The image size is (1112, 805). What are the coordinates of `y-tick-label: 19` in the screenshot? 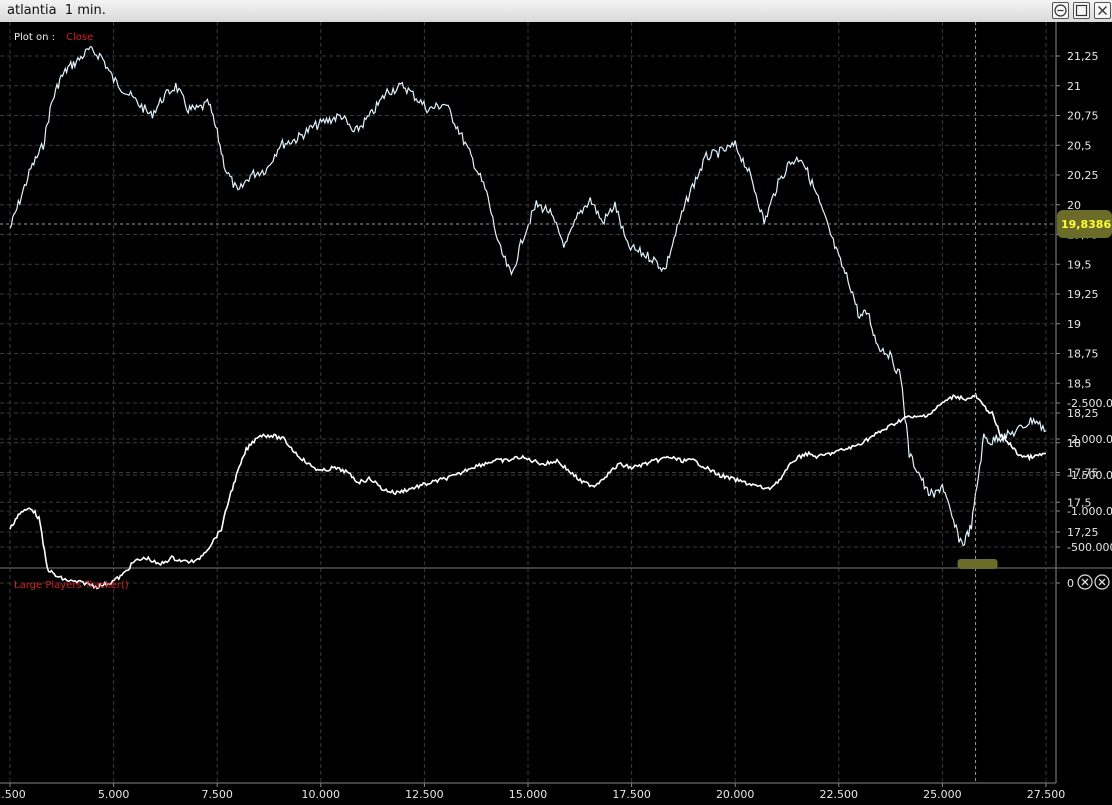 It's located at (1074, 324).